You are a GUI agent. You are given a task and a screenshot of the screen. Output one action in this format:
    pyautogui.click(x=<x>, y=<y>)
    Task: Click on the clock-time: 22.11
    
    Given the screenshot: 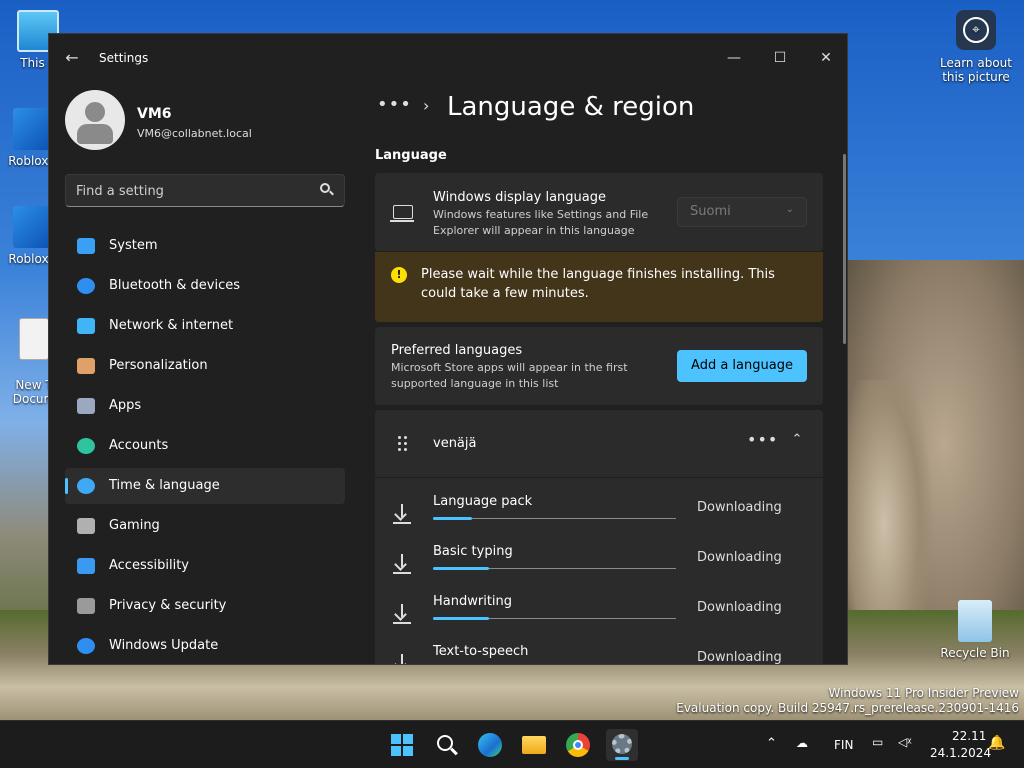 What is the action you would take?
    pyautogui.click(x=969, y=736)
    